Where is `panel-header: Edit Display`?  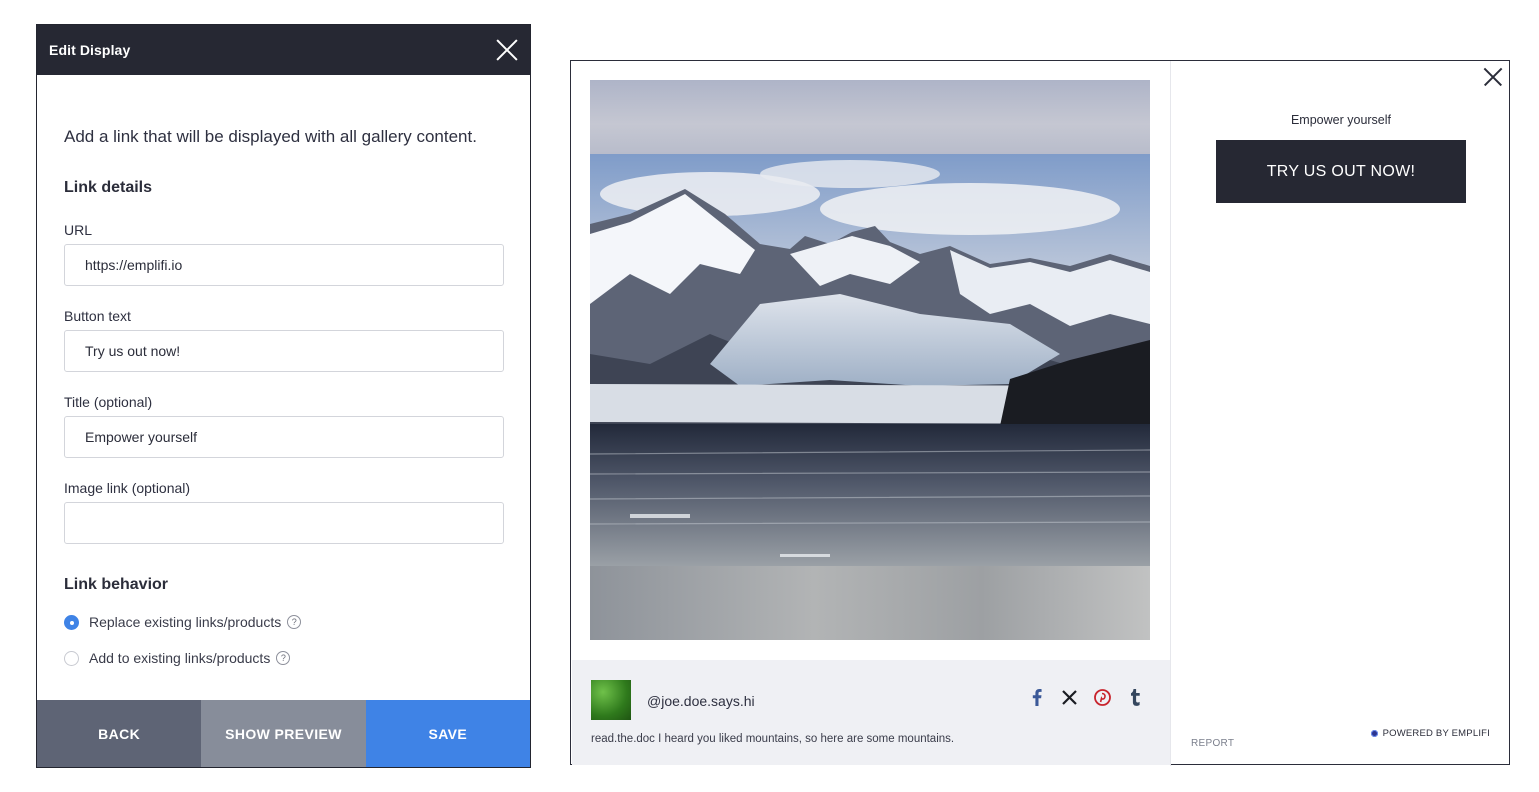
panel-header: Edit Display is located at coordinates (283, 50).